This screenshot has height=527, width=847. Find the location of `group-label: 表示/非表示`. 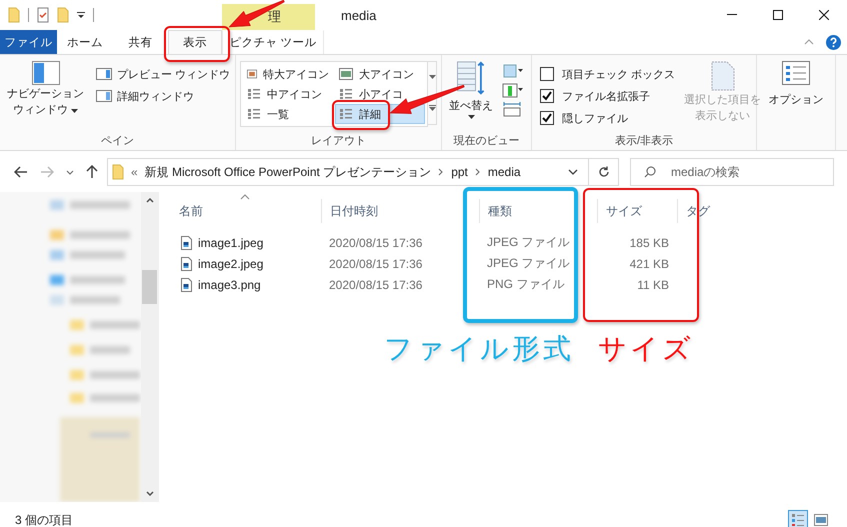

group-label: 表示/非表示 is located at coordinates (644, 141).